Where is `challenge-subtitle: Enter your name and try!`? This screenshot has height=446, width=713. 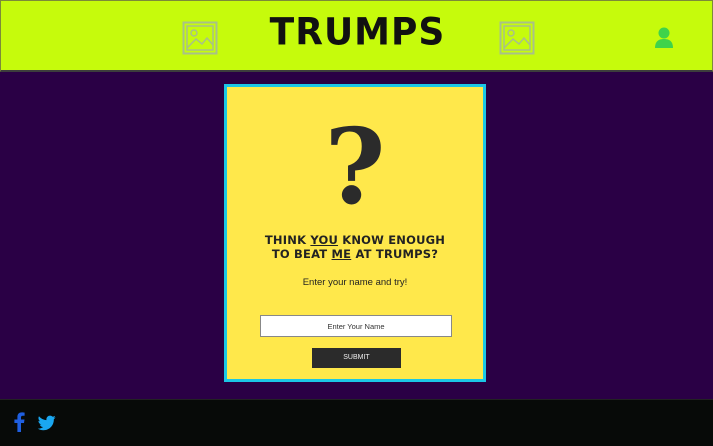
challenge-subtitle: Enter your name and try! is located at coordinates (355, 282).